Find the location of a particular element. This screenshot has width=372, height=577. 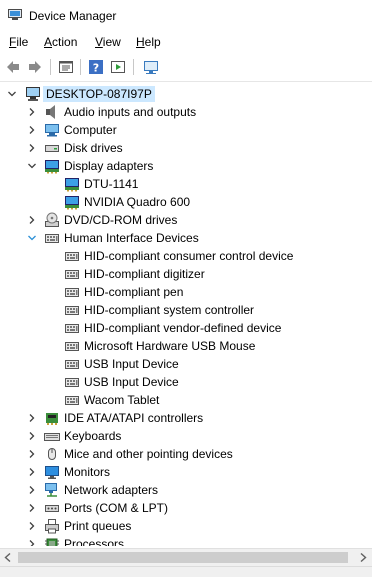

tree-node-label: Ports (COM & LPT) is located at coordinates (116, 508).